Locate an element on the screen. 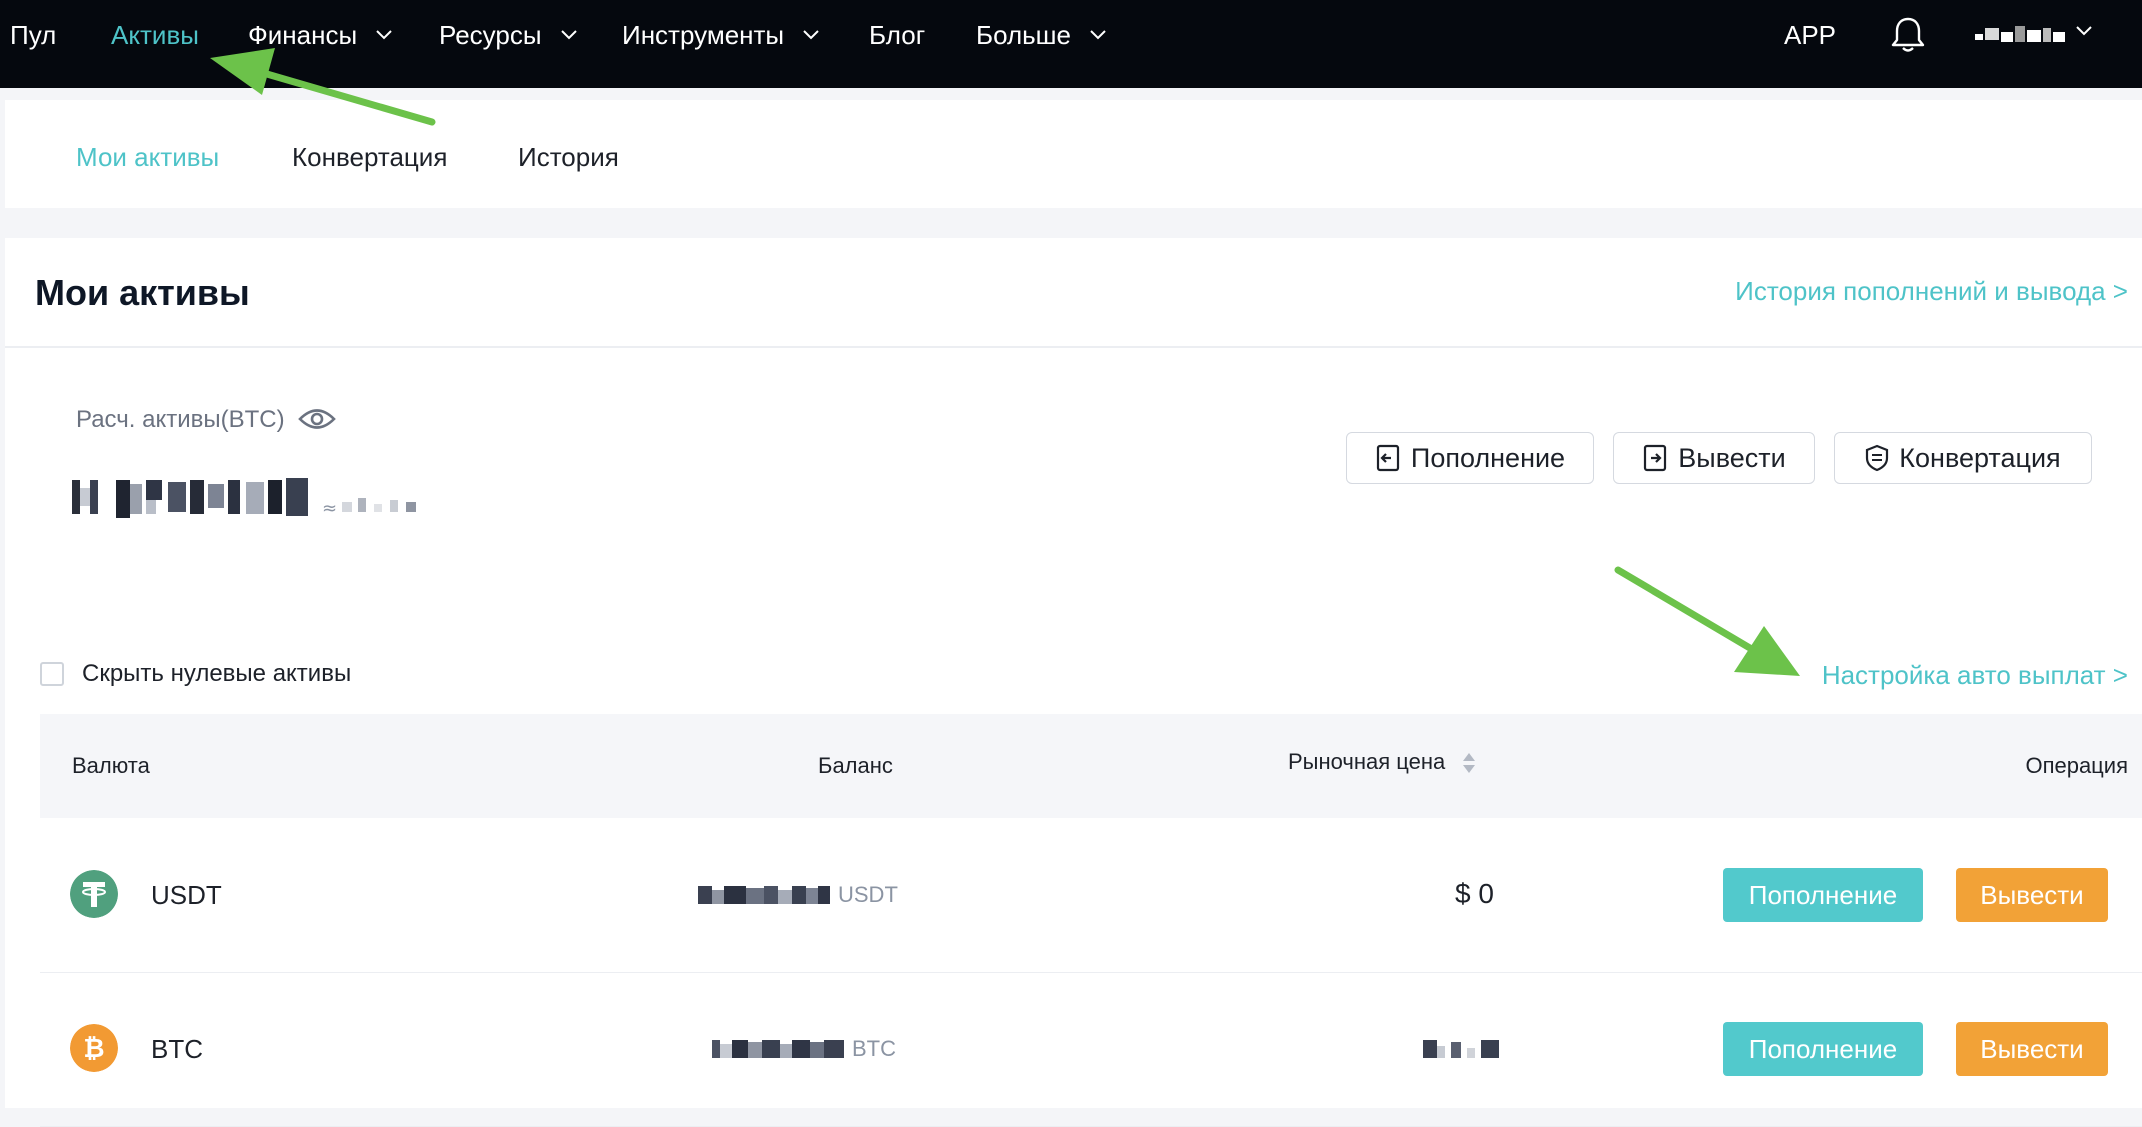 Image resolution: width=2142 pixels, height=1127 pixels. table-row: USDT USDT $ 0 Пополнение Вывести is located at coordinates (1091, 895).